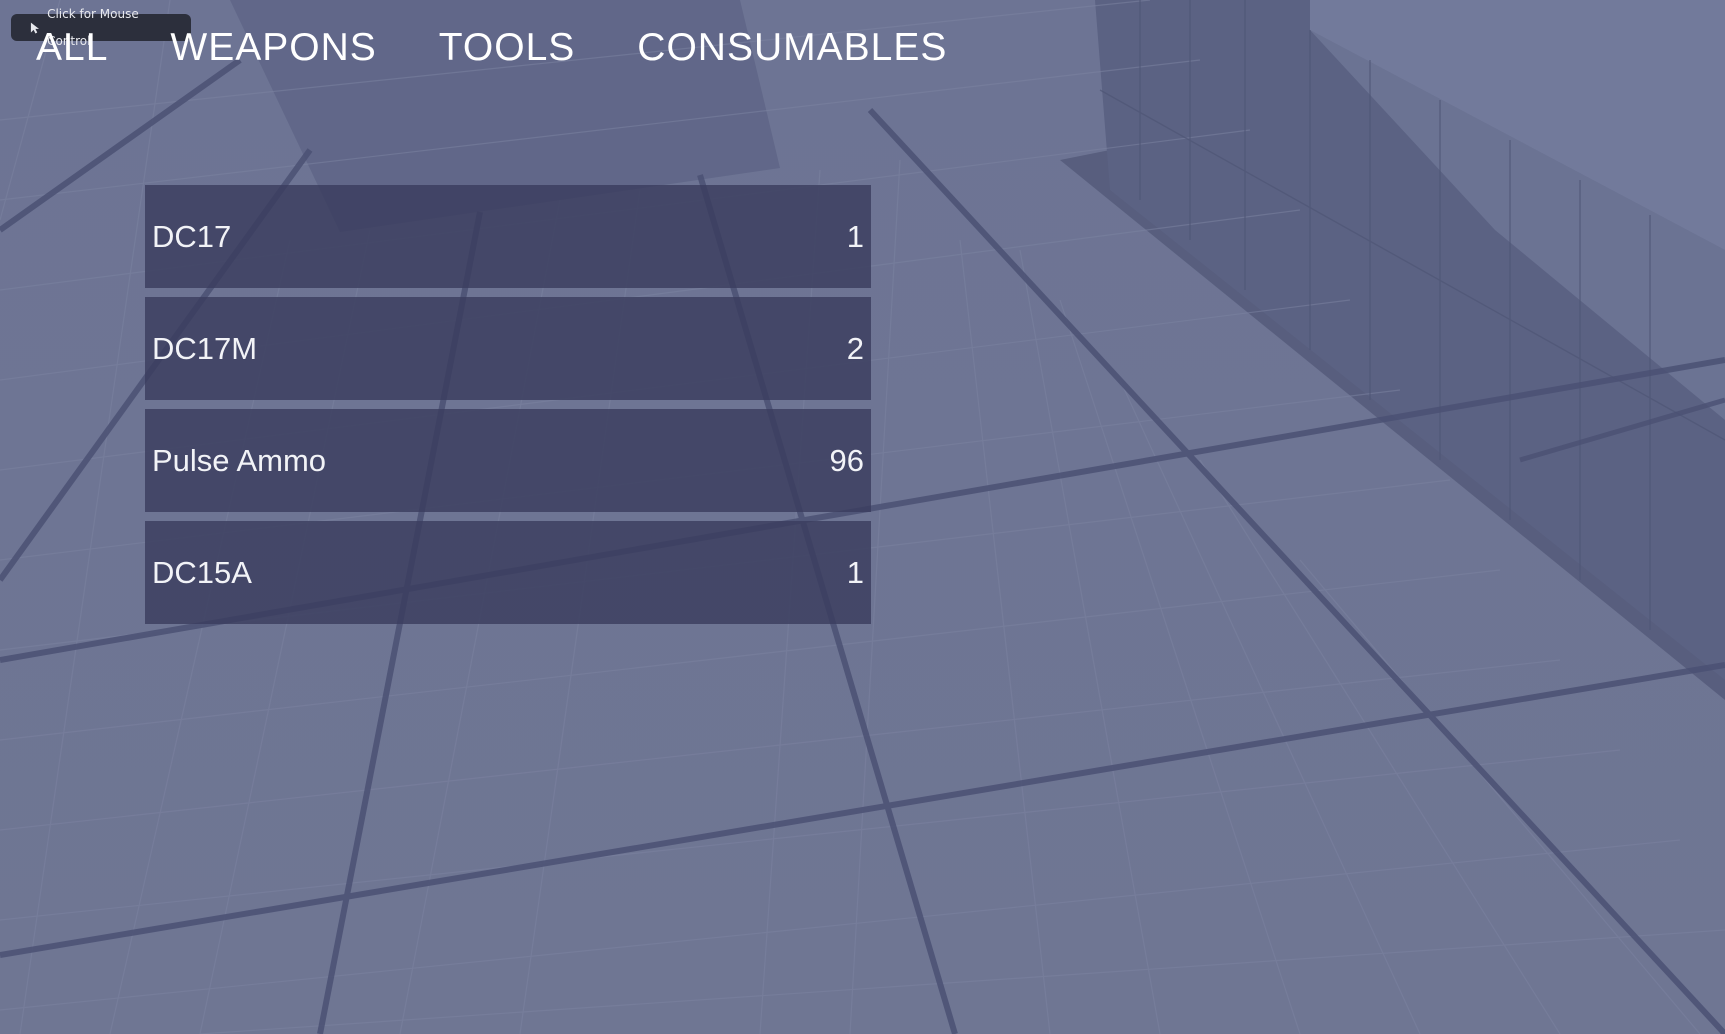 This screenshot has height=1034, width=1725. I want to click on item-name: DC17, so click(192, 236).